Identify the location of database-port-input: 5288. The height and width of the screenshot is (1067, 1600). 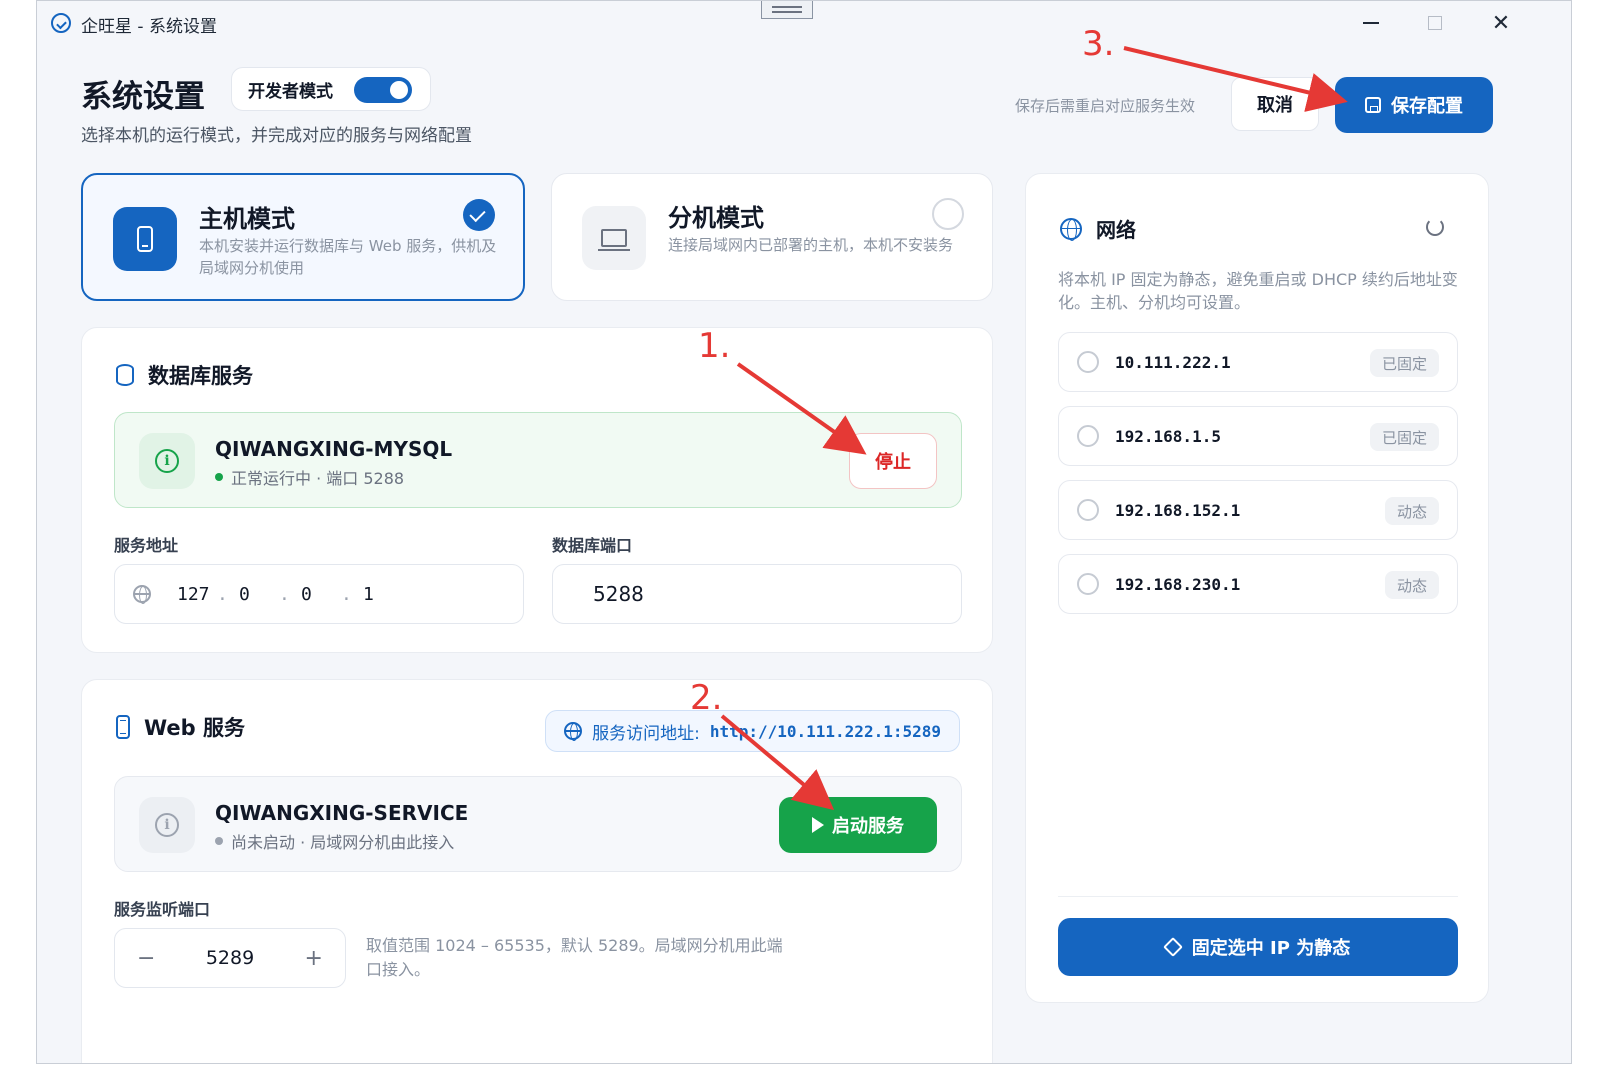
(757, 594).